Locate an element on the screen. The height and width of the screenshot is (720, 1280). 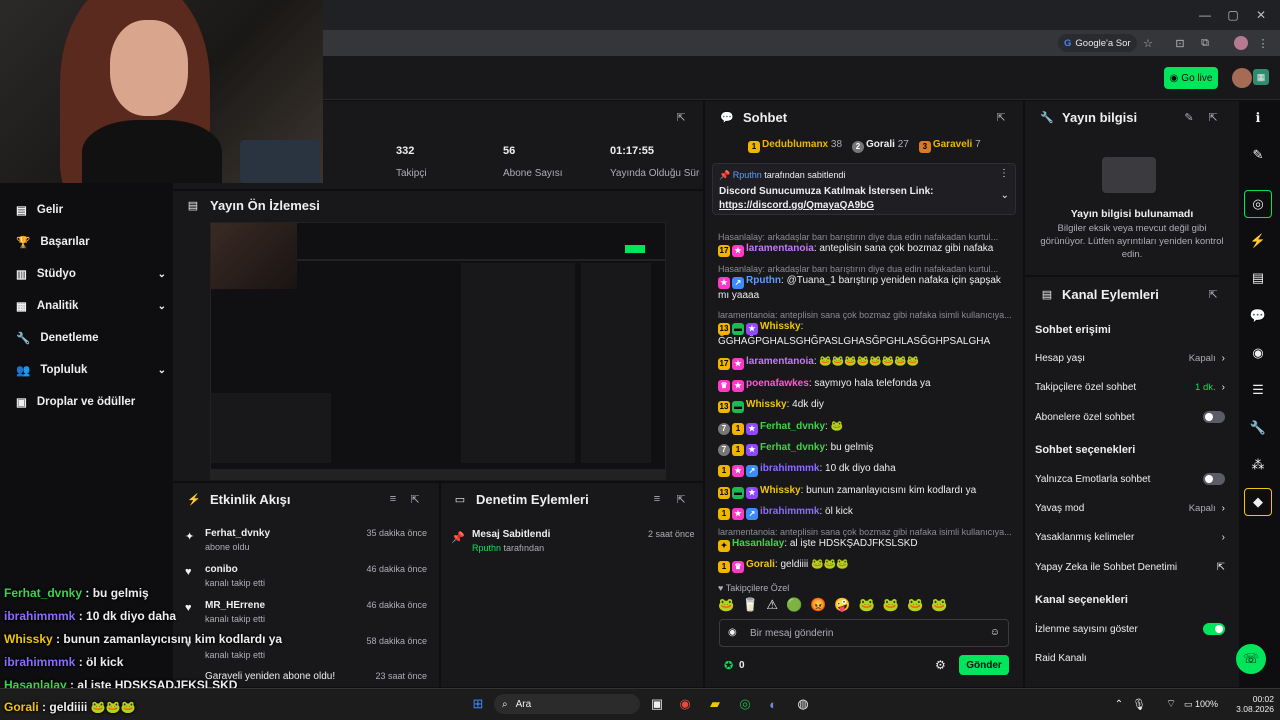
support-icon: ☏ is located at coordinates (1251, 659).